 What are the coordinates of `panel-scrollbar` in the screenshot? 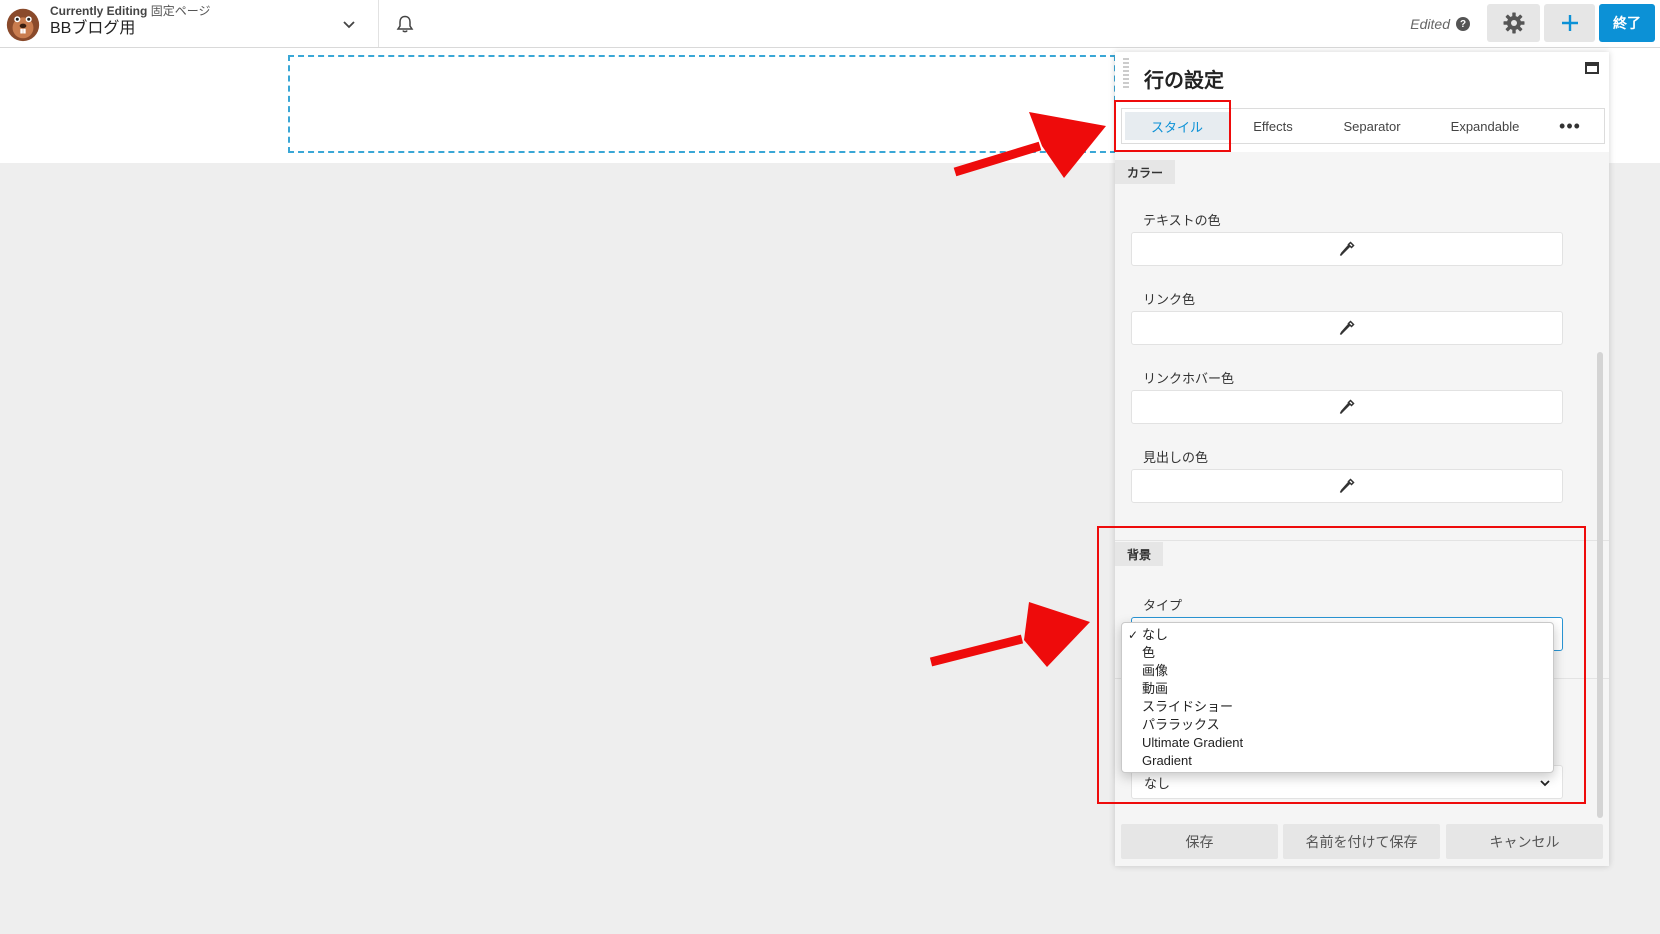 It's located at (1600, 585).